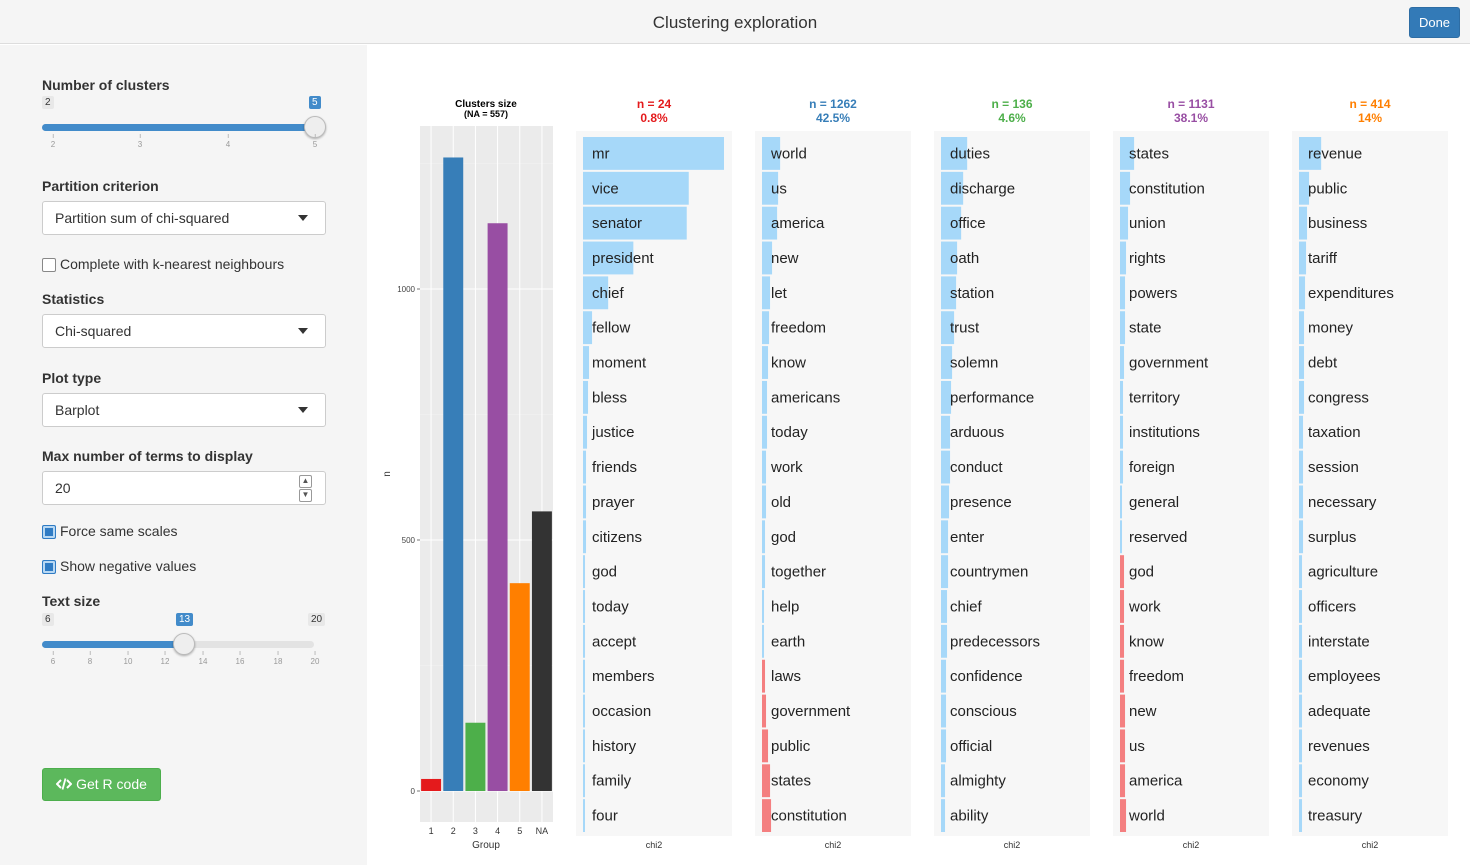  What do you see at coordinates (48, 619) in the screenshot?
I see `slider-min: 6` at bounding box center [48, 619].